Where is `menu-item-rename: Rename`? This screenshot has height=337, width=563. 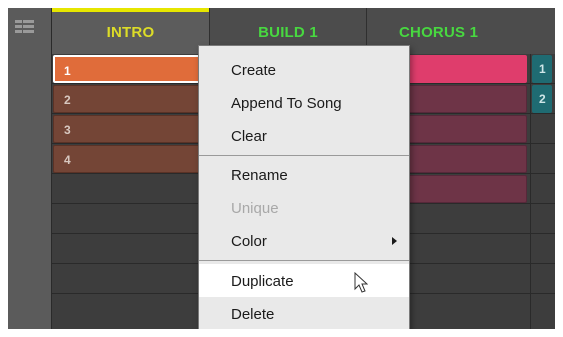 menu-item-rename: Rename is located at coordinates (304, 174).